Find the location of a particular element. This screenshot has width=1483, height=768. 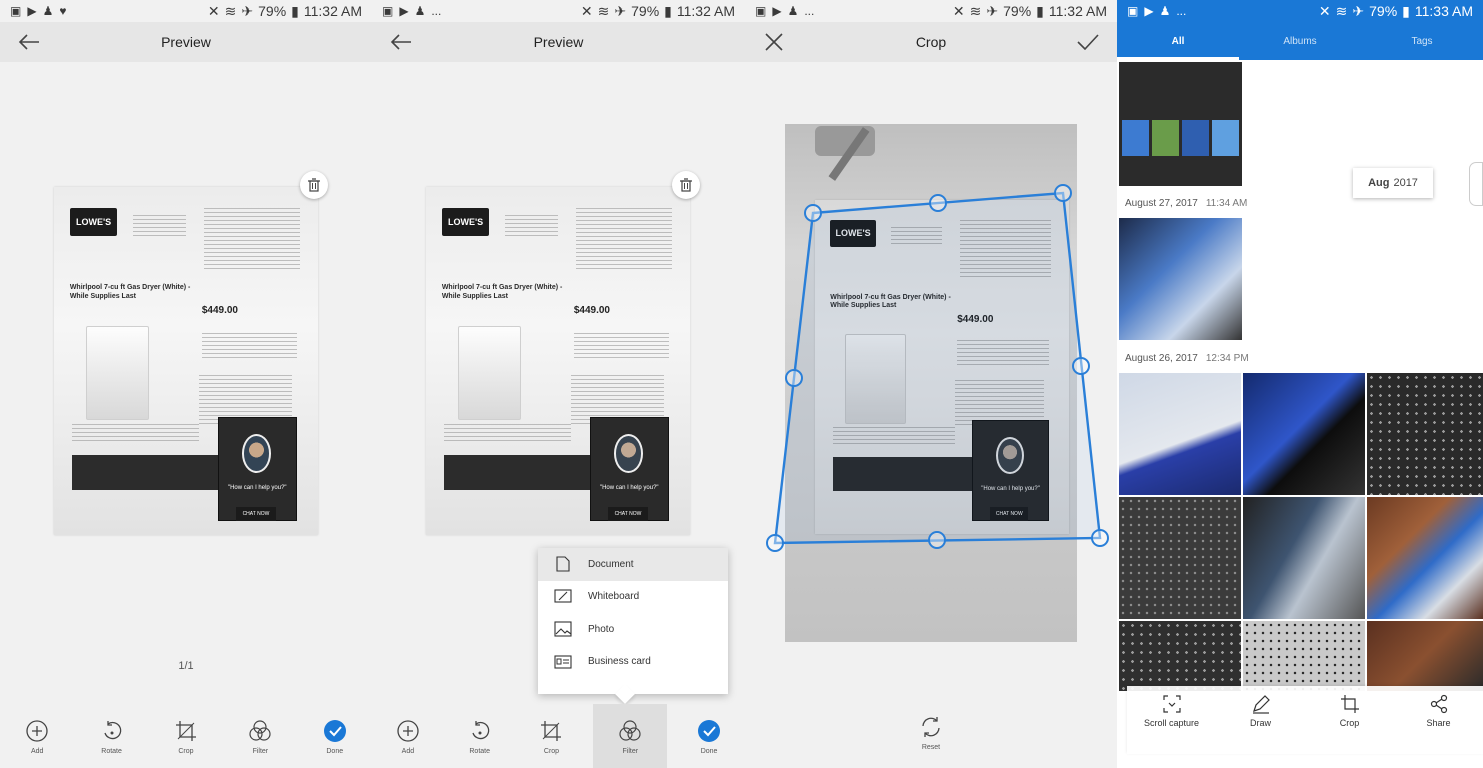

chat-question: "How can I help you?" is located at coordinates (257, 488).